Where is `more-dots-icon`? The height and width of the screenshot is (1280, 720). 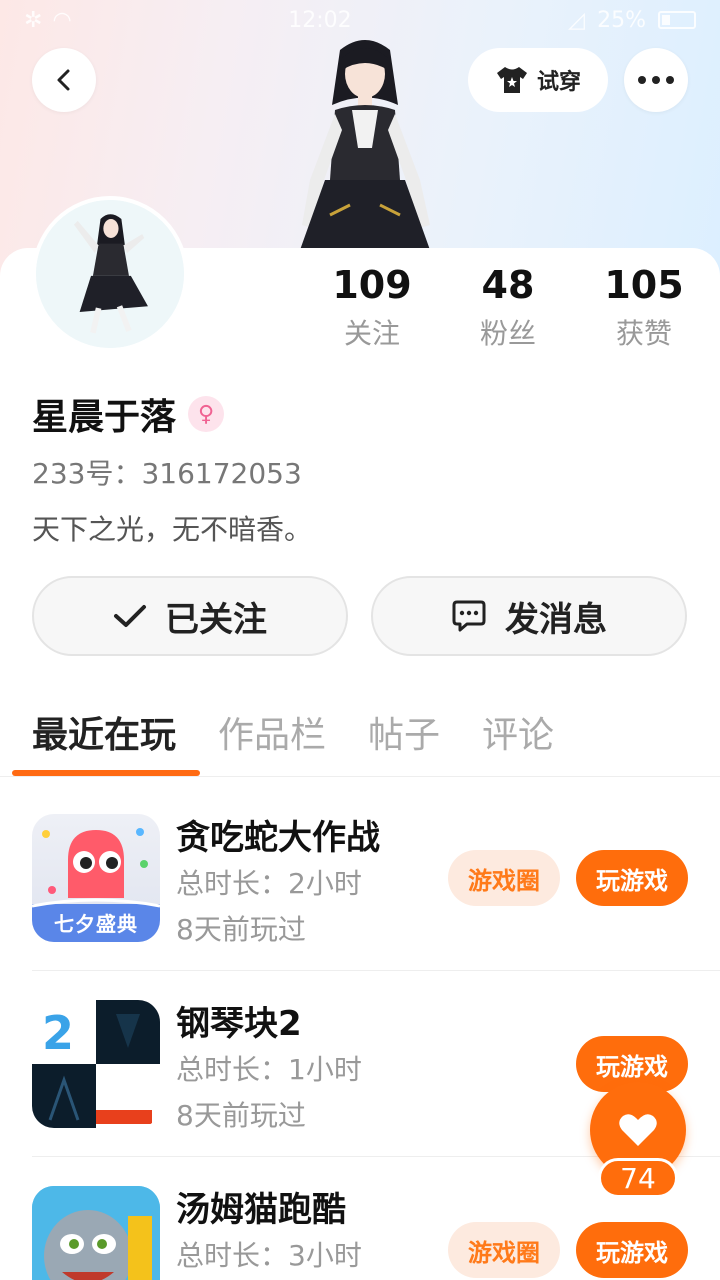
more-dots-icon is located at coordinates (656, 80).